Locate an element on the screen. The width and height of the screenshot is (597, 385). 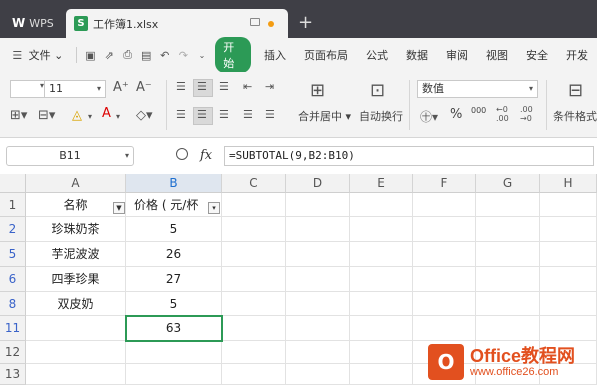
menu-formulas: 公式 is located at coordinates (377, 55).